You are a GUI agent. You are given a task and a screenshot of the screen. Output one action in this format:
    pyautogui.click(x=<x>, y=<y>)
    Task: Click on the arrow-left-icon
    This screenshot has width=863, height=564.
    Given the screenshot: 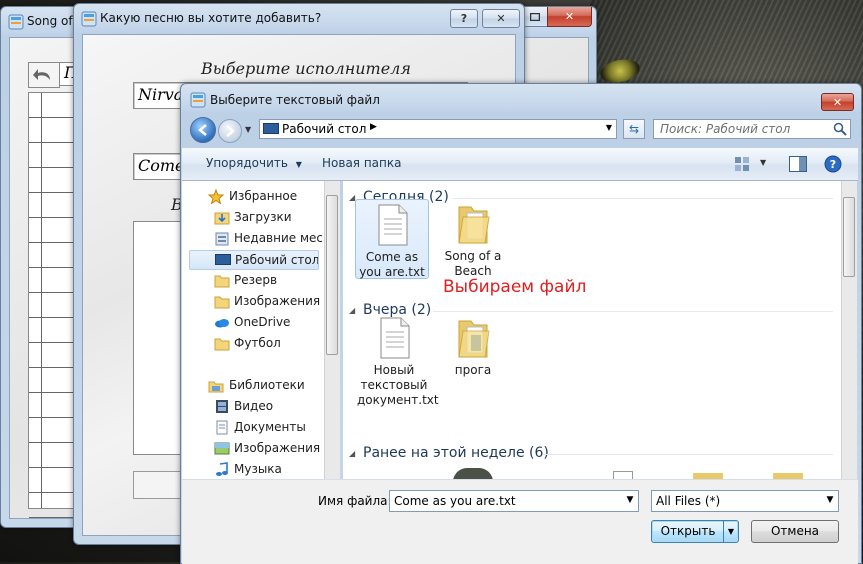 What is the action you would take?
    pyautogui.click(x=202, y=130)
    